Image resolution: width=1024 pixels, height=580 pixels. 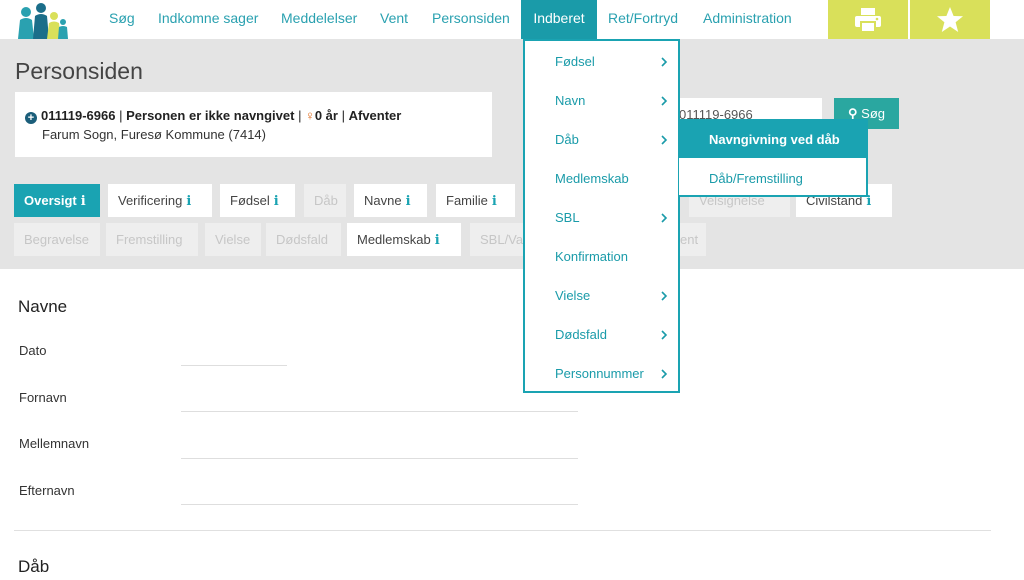 What do you see at coordinates (375, 115) in the screenshot?
I see `person-status: Afventer` at bounding box center [375, 115].